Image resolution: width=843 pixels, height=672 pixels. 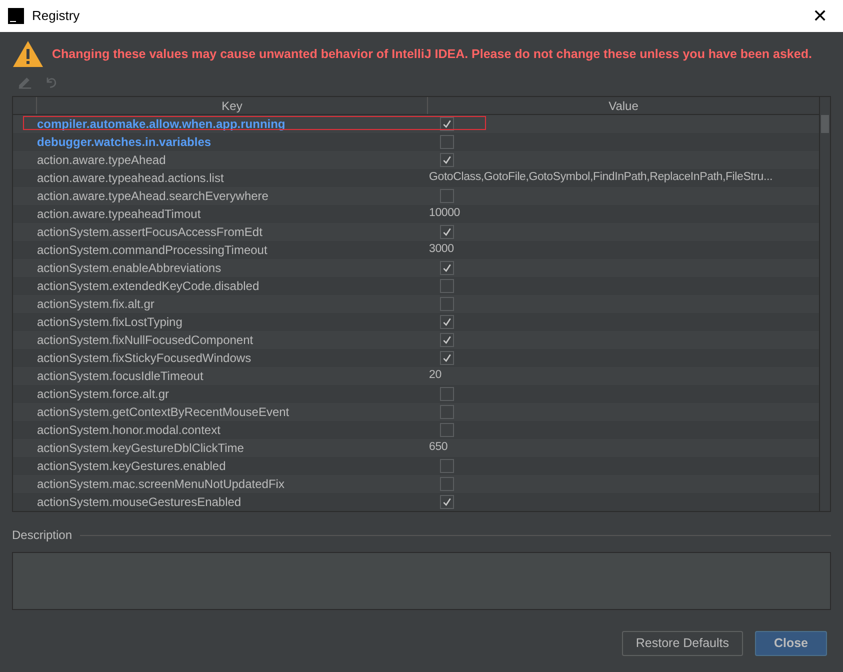 I want to click on scrollbar, so click(x=824, y=304).